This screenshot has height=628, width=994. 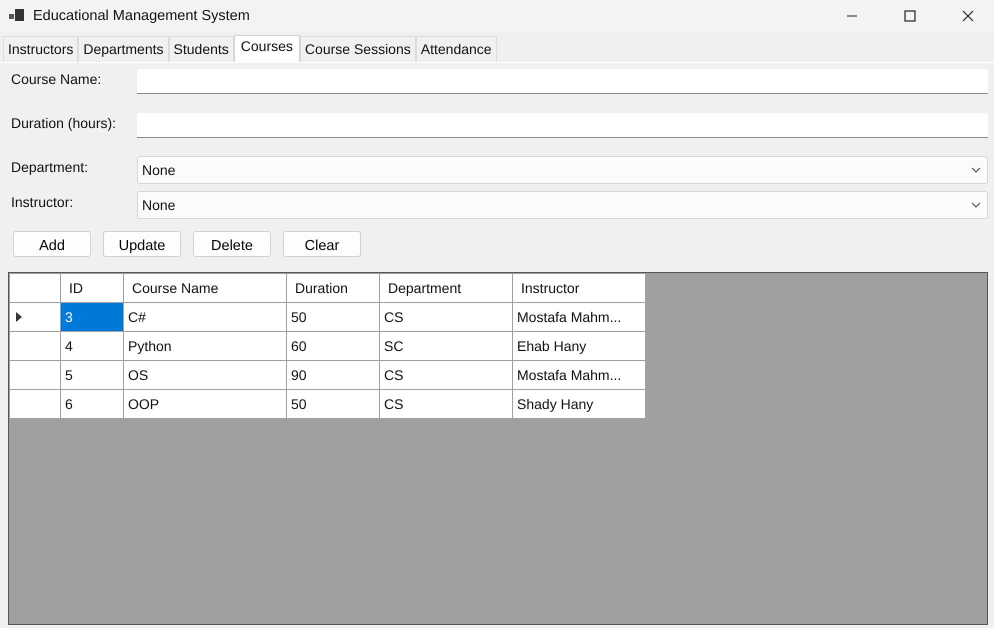 What do you see at coordinates (267, 48) in the screenshot?
I see `tab: Courses` at bounding box center [267, 48].